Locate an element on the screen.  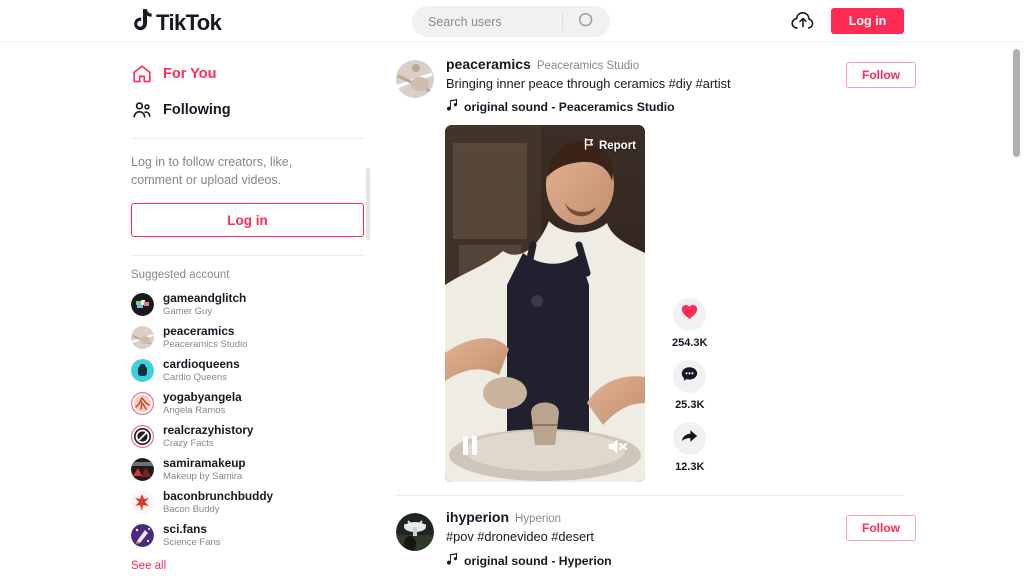
post-sound-label: original sound - Hyperion is located at coordinates (538, 560).